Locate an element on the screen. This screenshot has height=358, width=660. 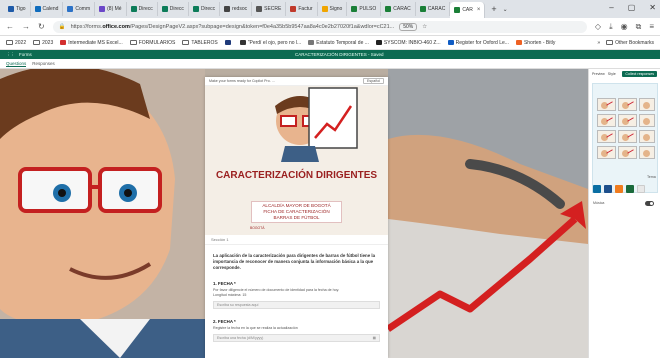
zoom-indicator: 50% is located at coordinates (408, 26).